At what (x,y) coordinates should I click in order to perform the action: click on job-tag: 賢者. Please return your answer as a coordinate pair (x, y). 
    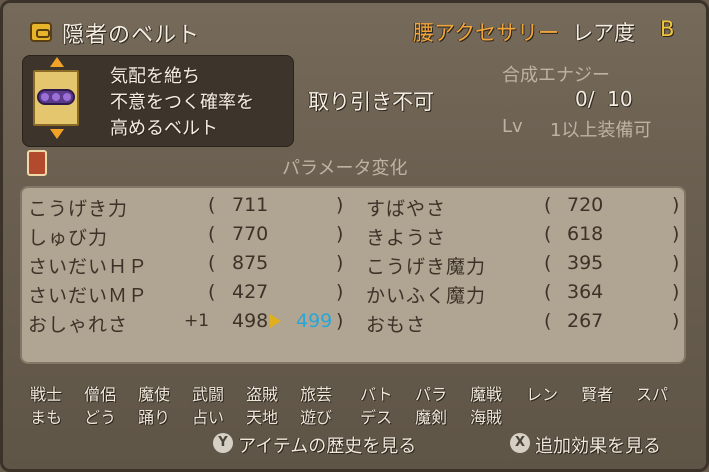
    Looking at the image, I should click on (597, 394).